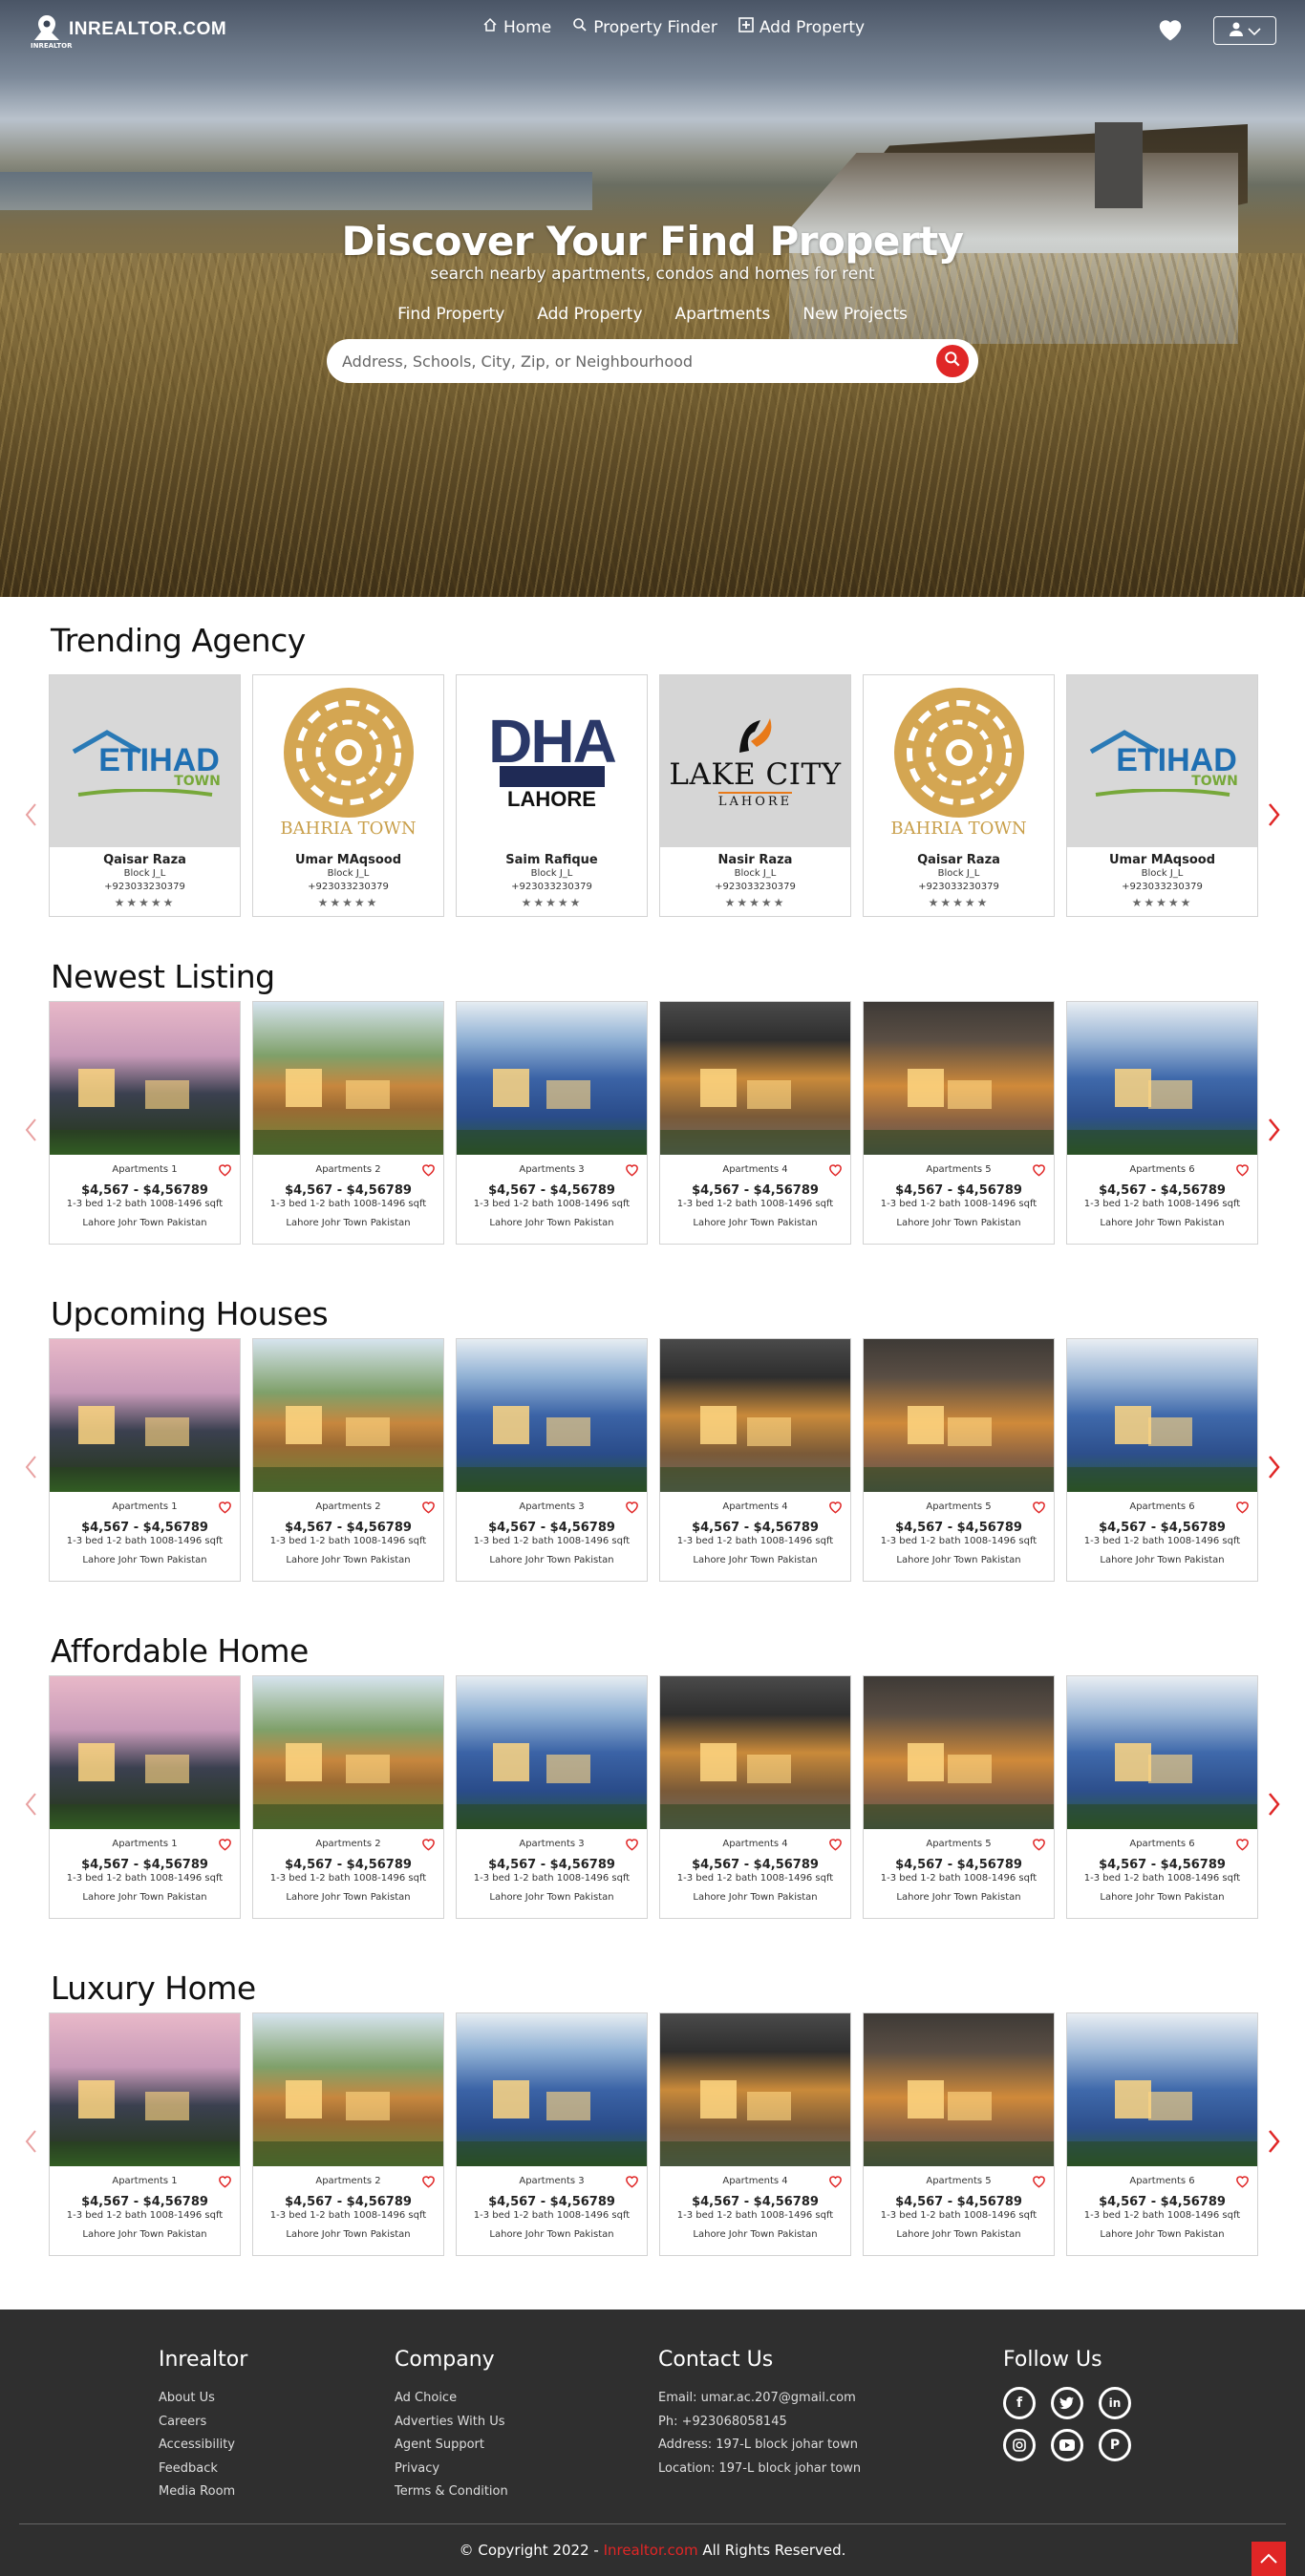 The height and width of the screenshot is (2576, 1305). I want to click on menu-property-finder: Property Finder, so click(644, 27).